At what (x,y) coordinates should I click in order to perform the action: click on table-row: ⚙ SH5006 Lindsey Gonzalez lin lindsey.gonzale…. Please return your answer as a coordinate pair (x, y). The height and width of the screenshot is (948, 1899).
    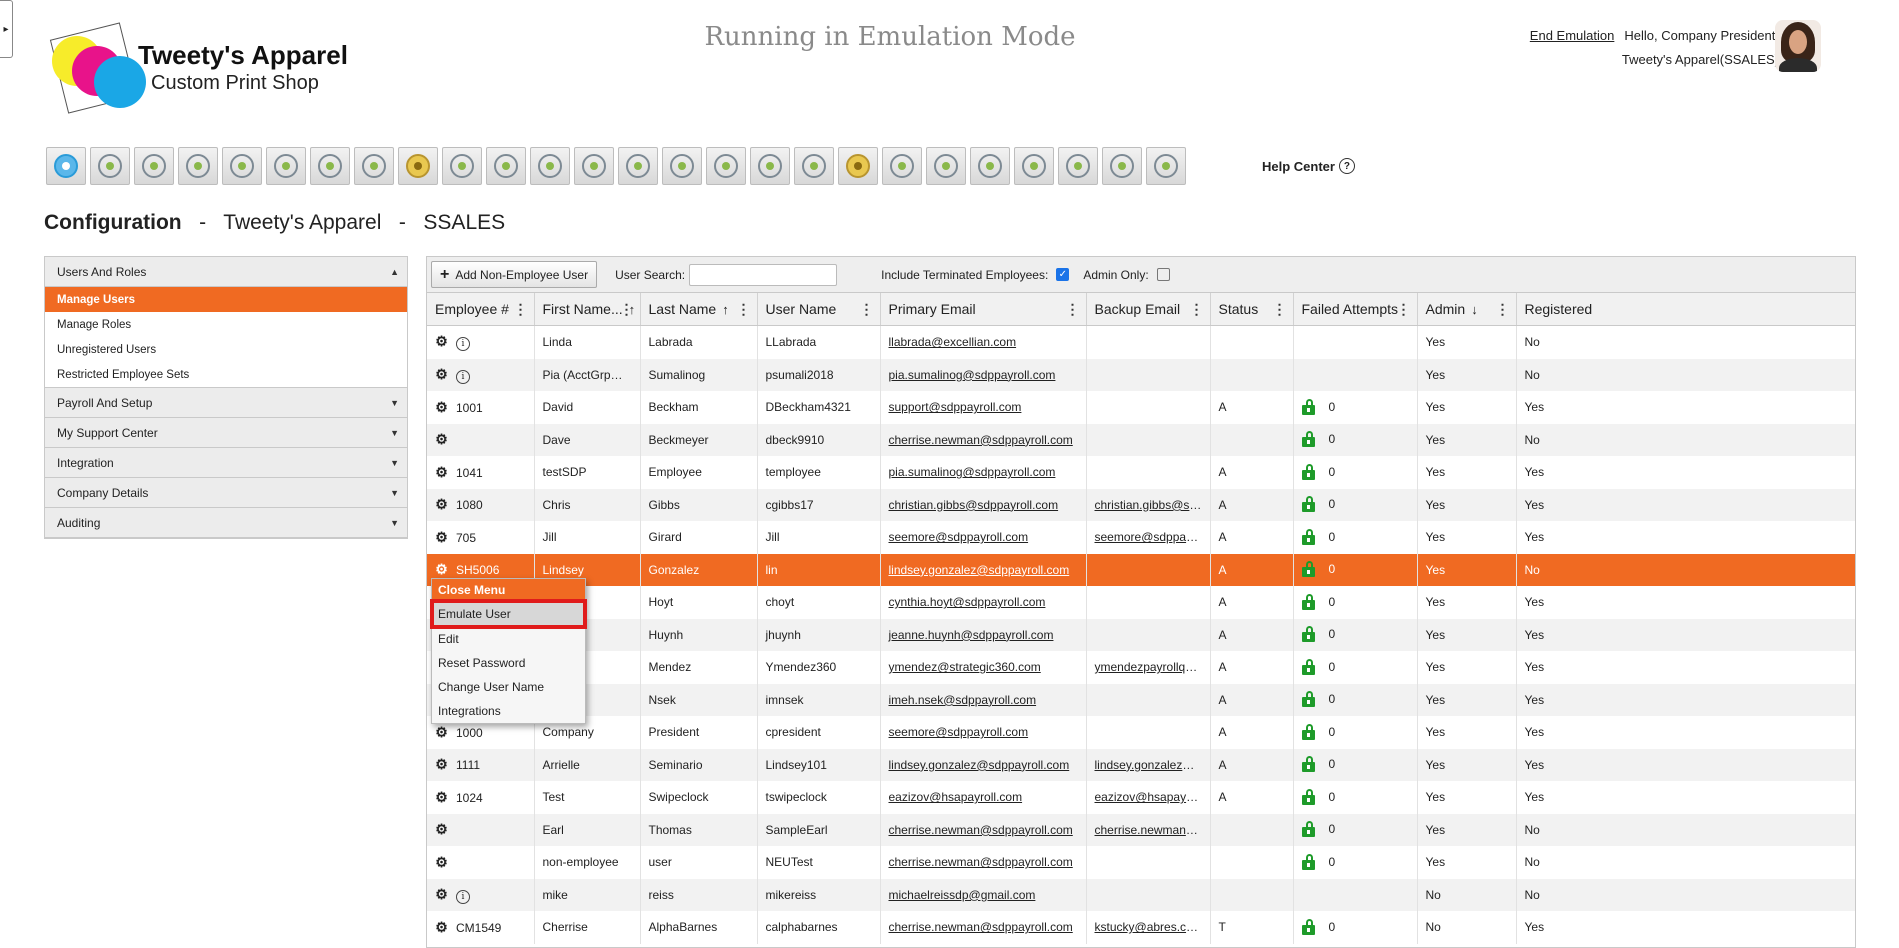
    Looking at the image, I should click on (1141, 569).